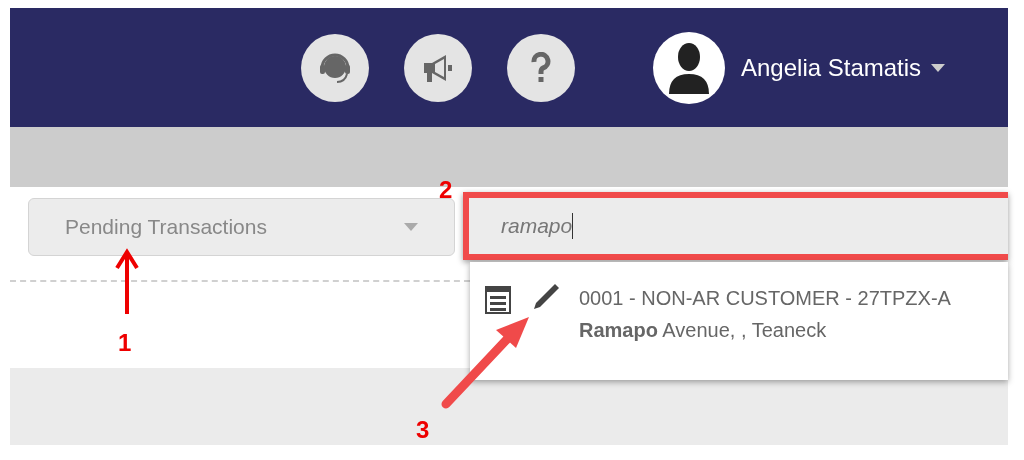  What do you see at coordinates (423, 430) in the screenshot?
I see `annotation-number: 3` at bounding box center [423, 430].